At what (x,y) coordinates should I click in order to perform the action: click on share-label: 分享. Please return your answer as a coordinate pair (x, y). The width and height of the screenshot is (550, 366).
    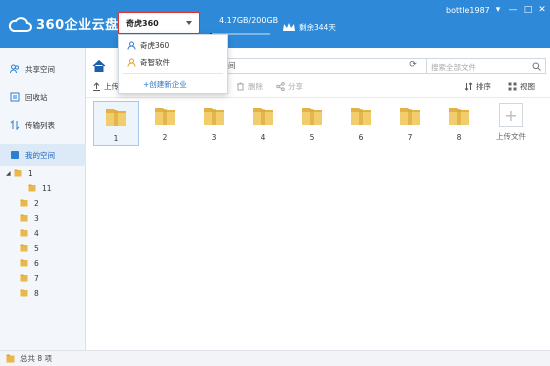
    Looking at the image, I should click on (295, 86).